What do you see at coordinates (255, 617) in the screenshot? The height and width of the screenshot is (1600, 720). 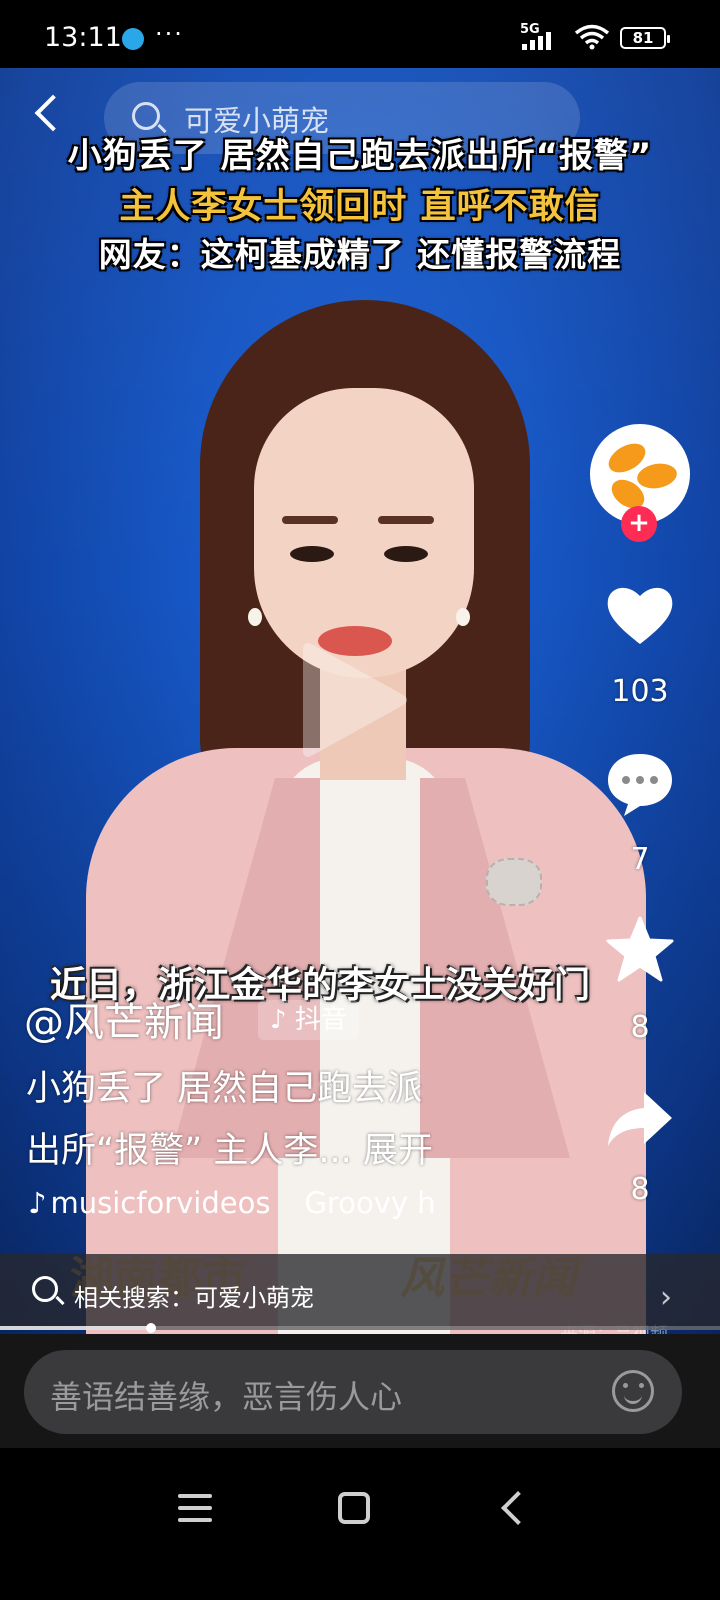 I see `anchor-earring-left` at bounding box center [255, 617].